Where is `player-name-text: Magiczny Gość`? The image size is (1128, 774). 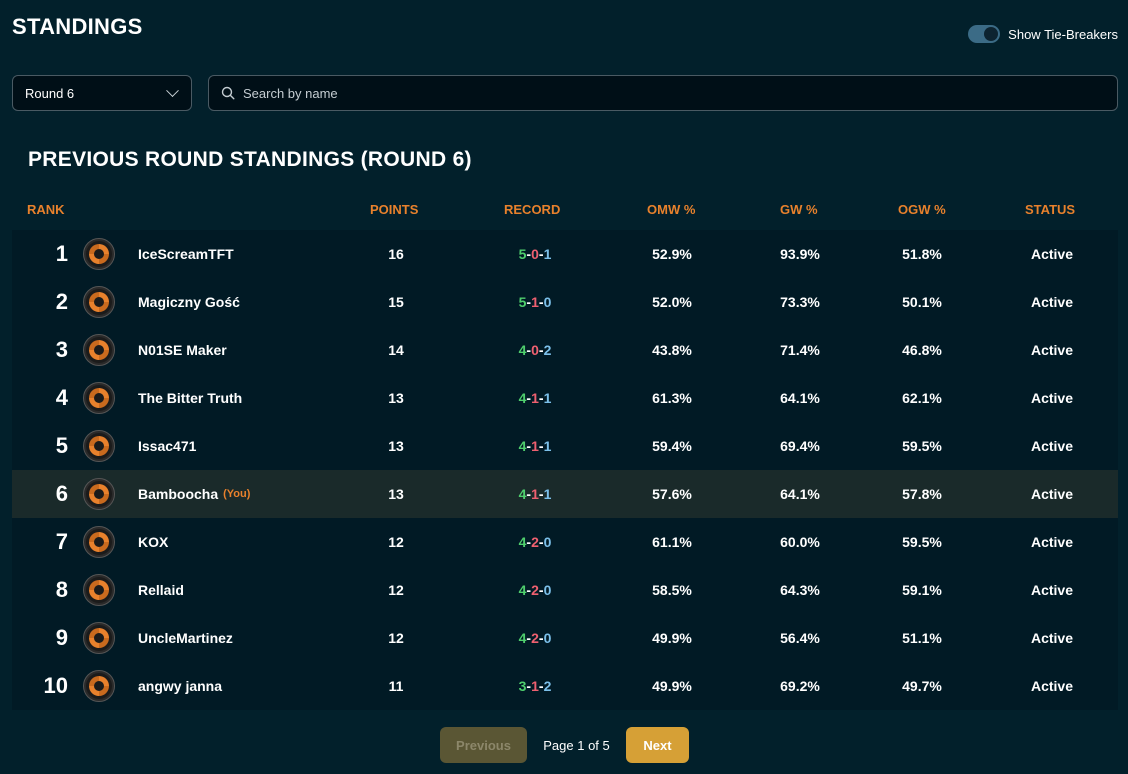 player-name-text: Magiczny Gość is located at coordinates (189, 302).